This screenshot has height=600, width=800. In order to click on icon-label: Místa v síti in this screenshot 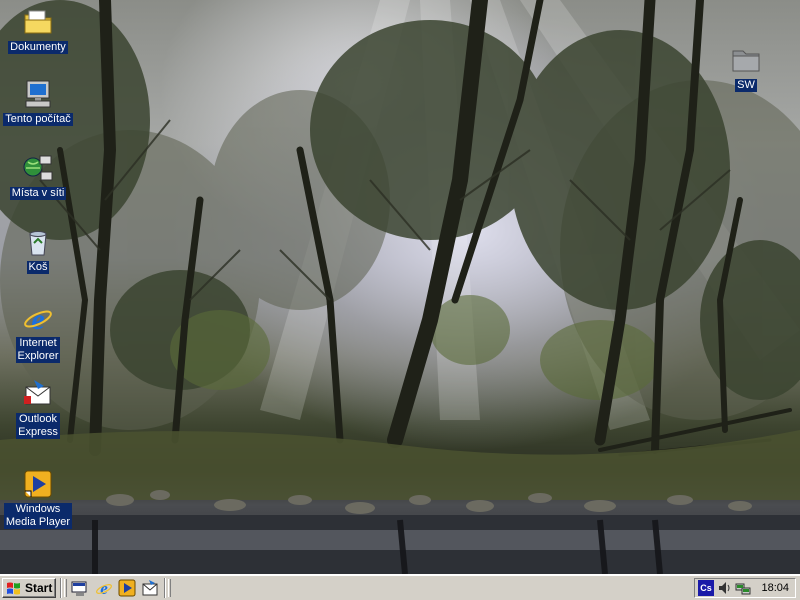, I will do `click(38, 193)`.